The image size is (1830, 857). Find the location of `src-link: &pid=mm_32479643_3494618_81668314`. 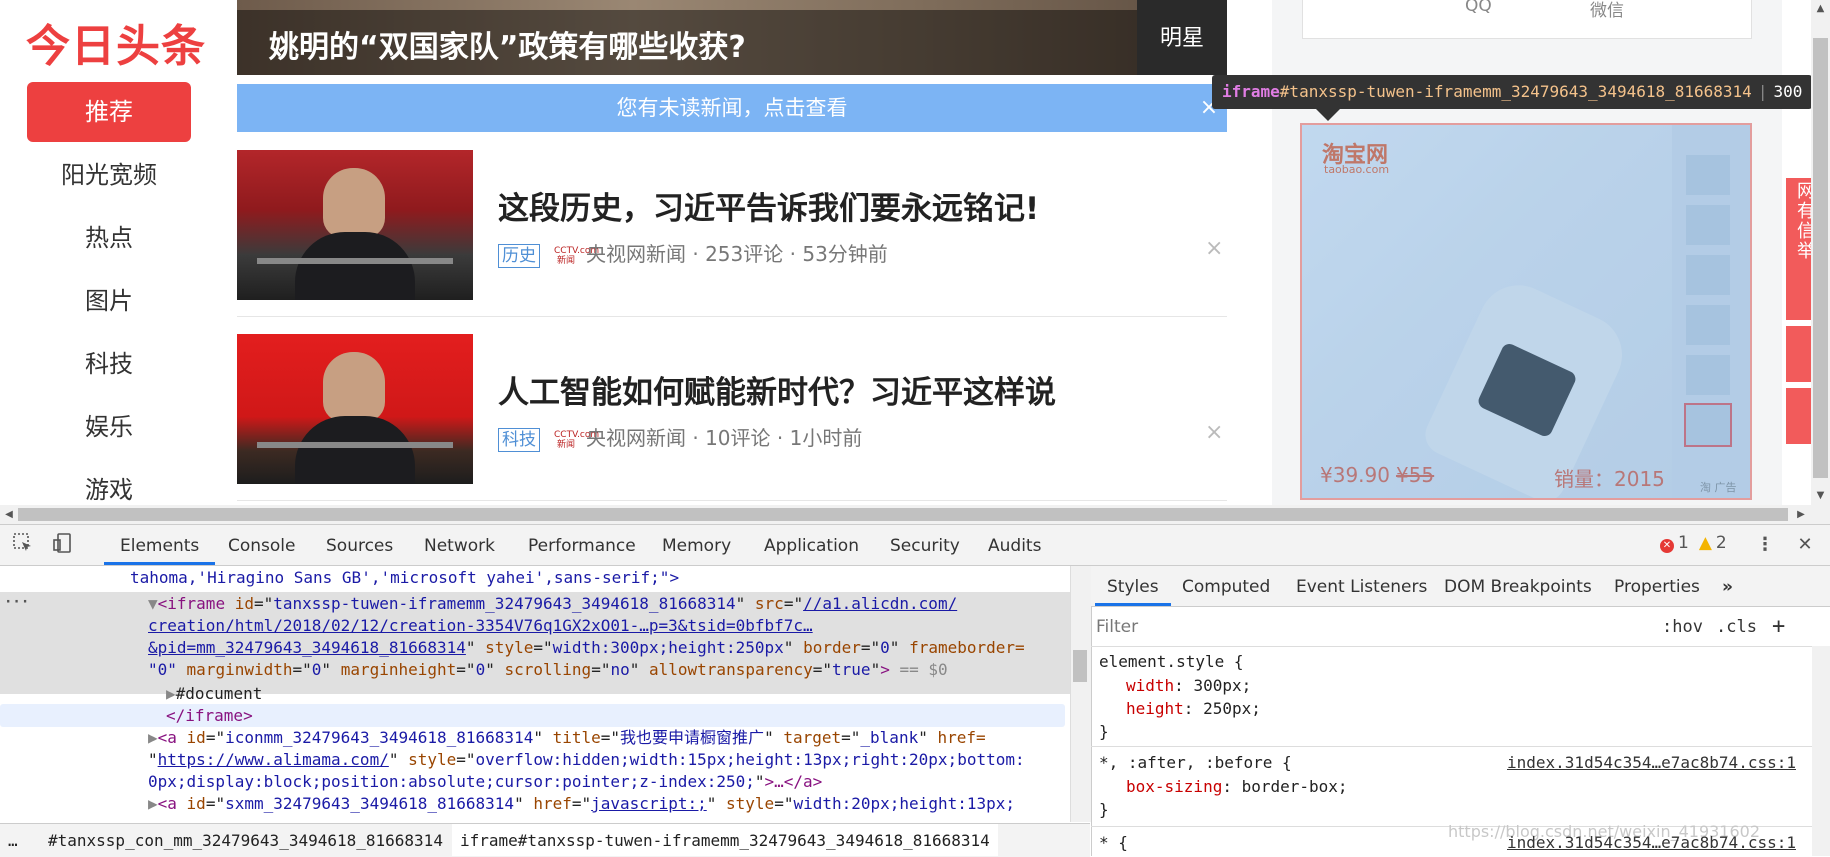

src-link: &pid=mm_32479643_3494618_81668314 is located at coordinates (307, 647).